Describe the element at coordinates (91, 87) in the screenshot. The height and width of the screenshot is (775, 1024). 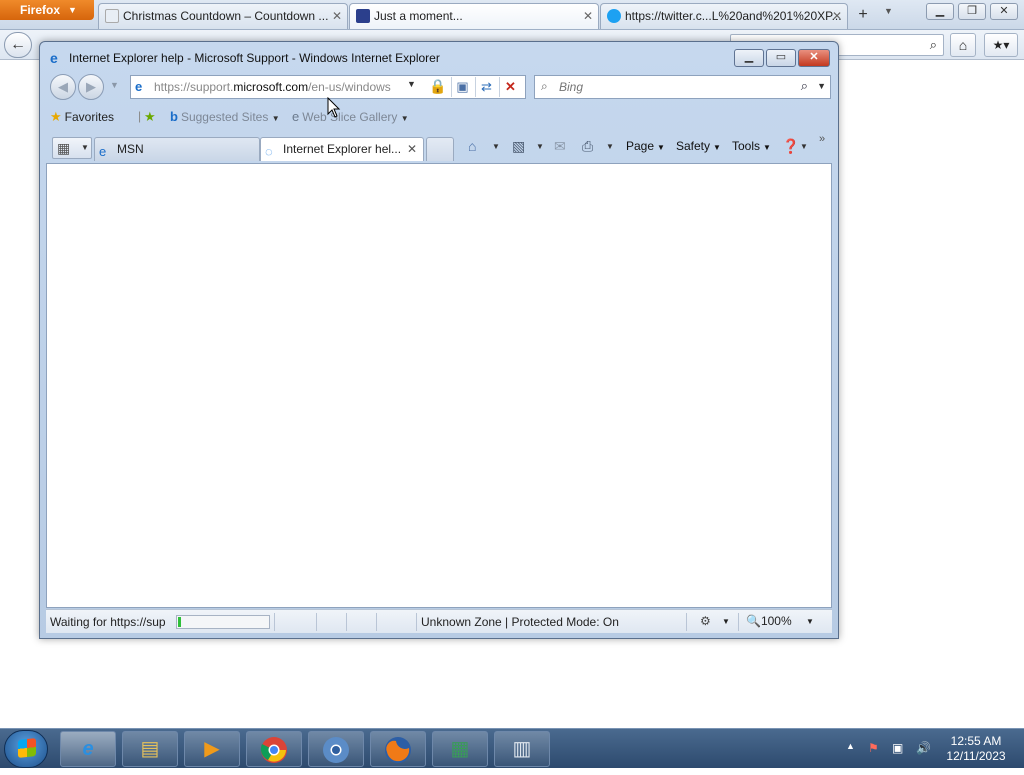
I see `ie-forward-button: ▶` at that location.